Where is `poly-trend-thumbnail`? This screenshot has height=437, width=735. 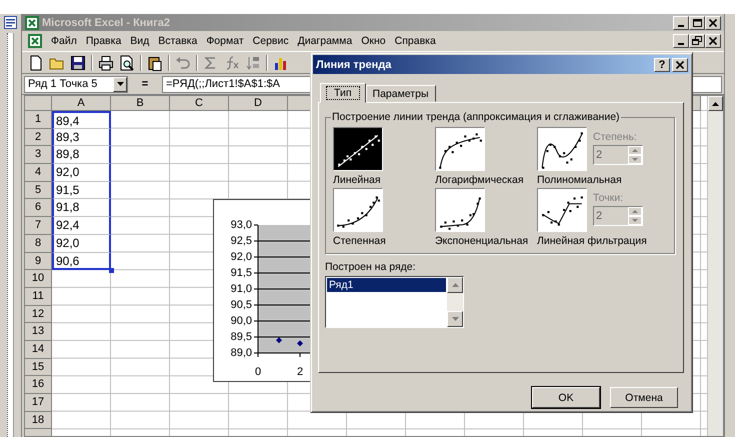
poly-trend-thumbnail is located at coordinates (562, 149).